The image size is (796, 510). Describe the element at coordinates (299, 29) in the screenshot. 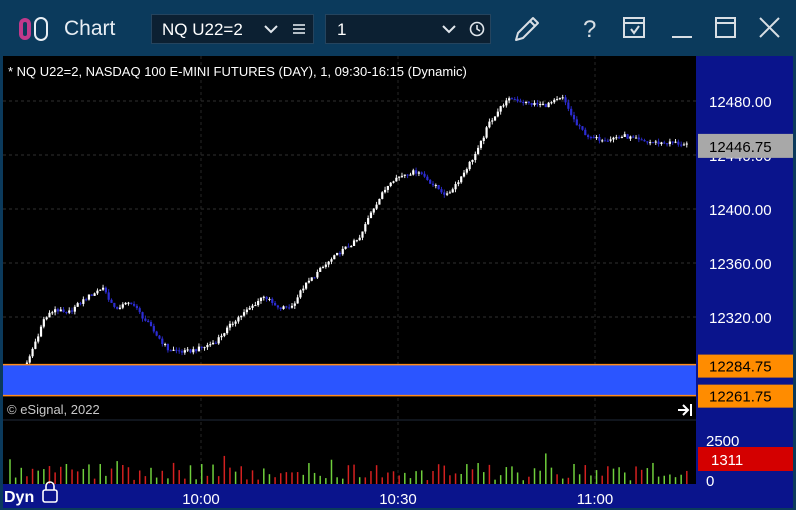

I see `list-icon` at that location.